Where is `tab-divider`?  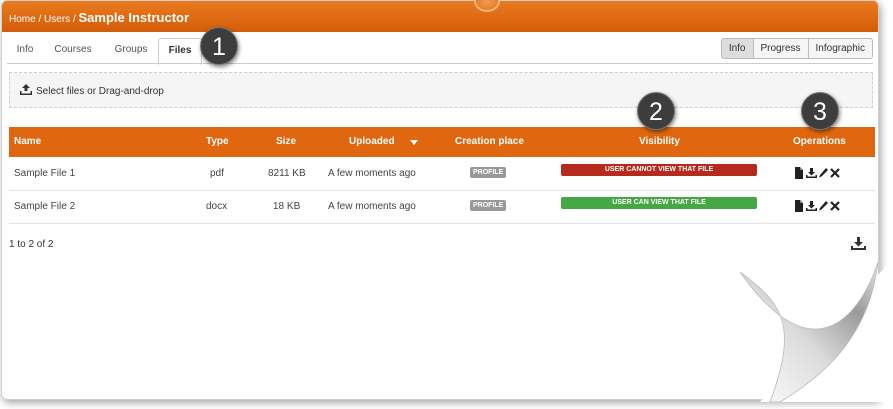 tab-divider is located at coordinates (440, 63).